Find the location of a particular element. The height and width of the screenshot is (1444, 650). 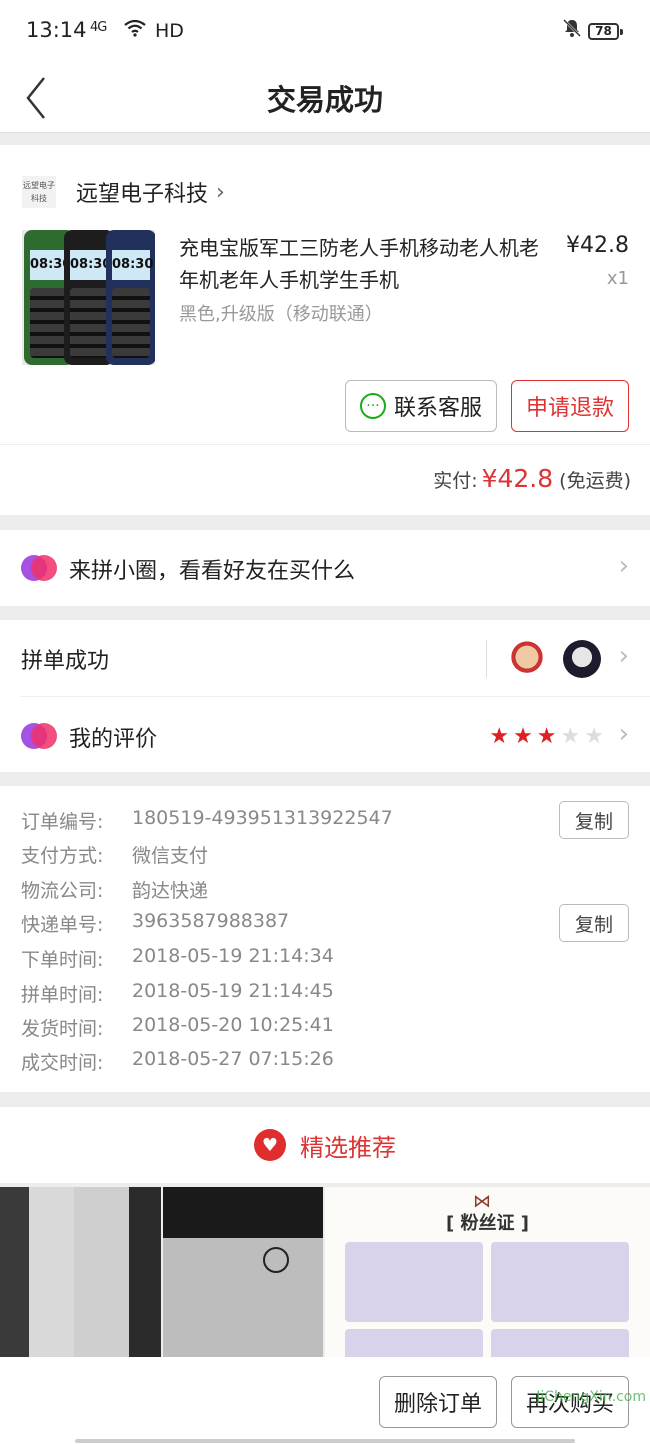

recommend-product-image: ⋈ [ 粉丝证 ] is located at coordinates (487, 1272).